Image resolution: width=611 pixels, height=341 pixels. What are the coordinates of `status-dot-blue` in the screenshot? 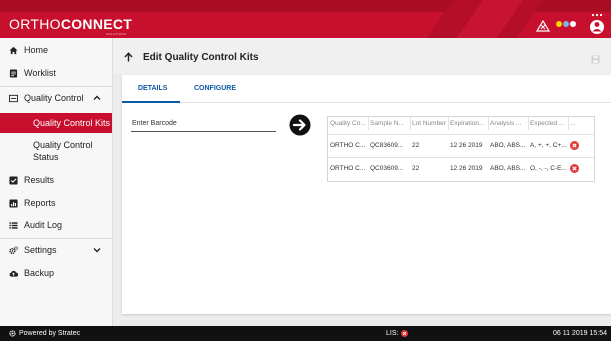 It's located at (566, 24).